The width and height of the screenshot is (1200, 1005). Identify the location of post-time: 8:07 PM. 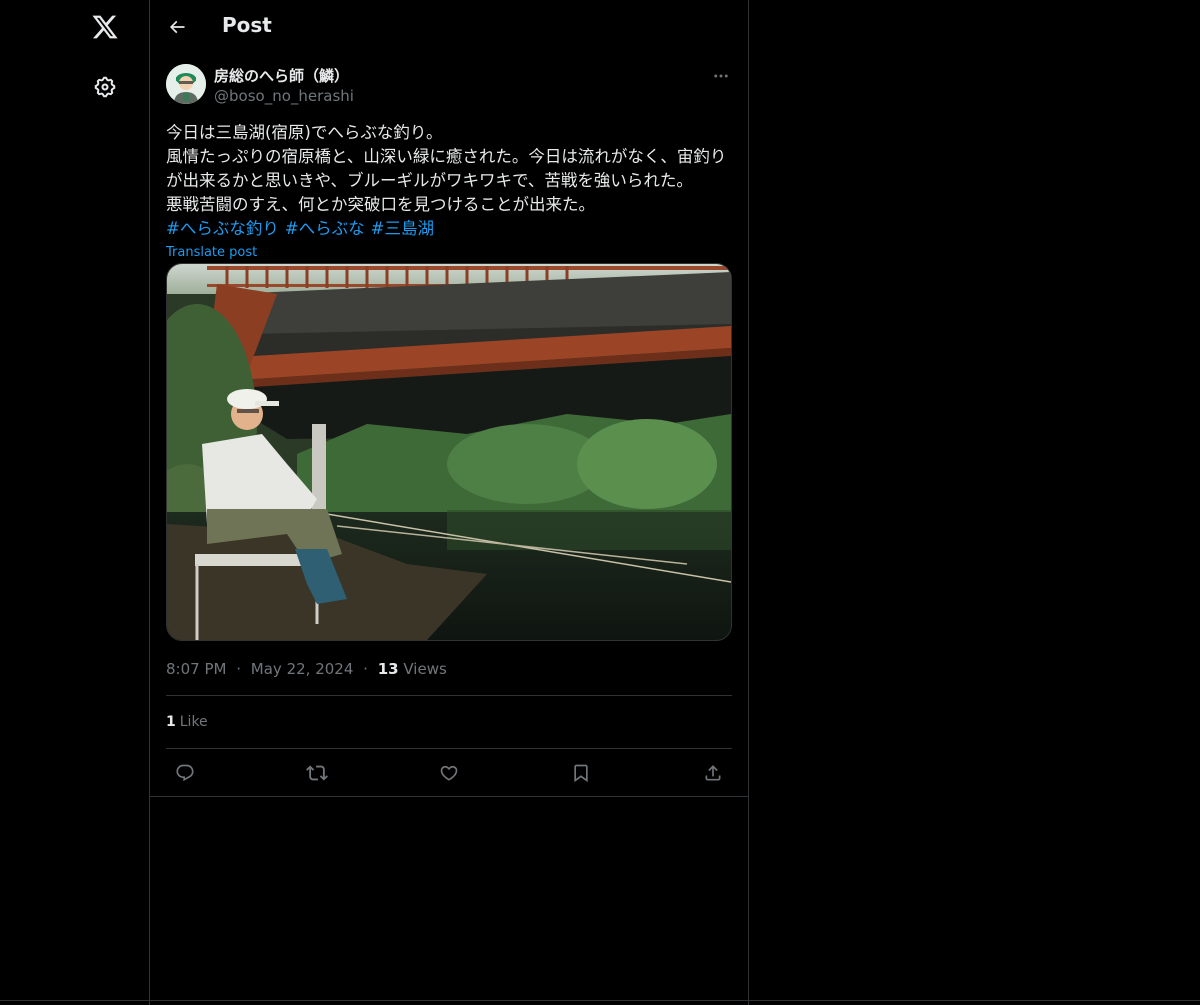
(196, 669).